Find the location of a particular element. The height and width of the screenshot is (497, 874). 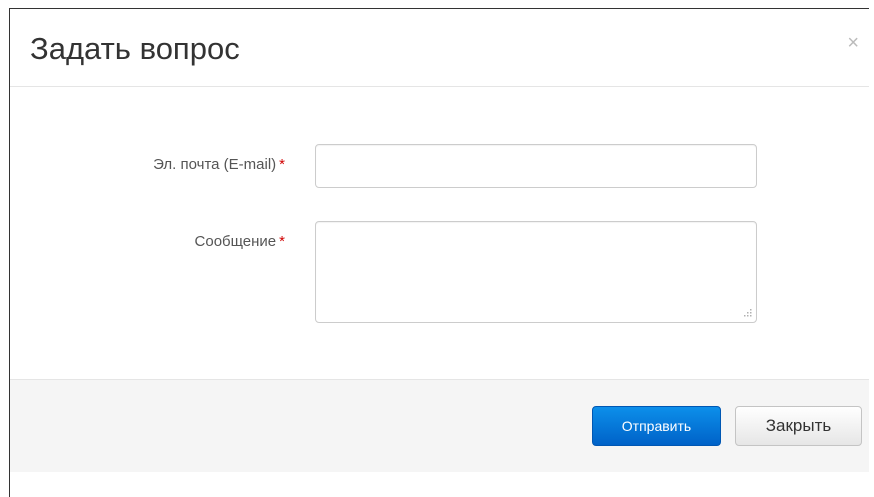

submit-button: Отправить is located at coordinates (656, 426).